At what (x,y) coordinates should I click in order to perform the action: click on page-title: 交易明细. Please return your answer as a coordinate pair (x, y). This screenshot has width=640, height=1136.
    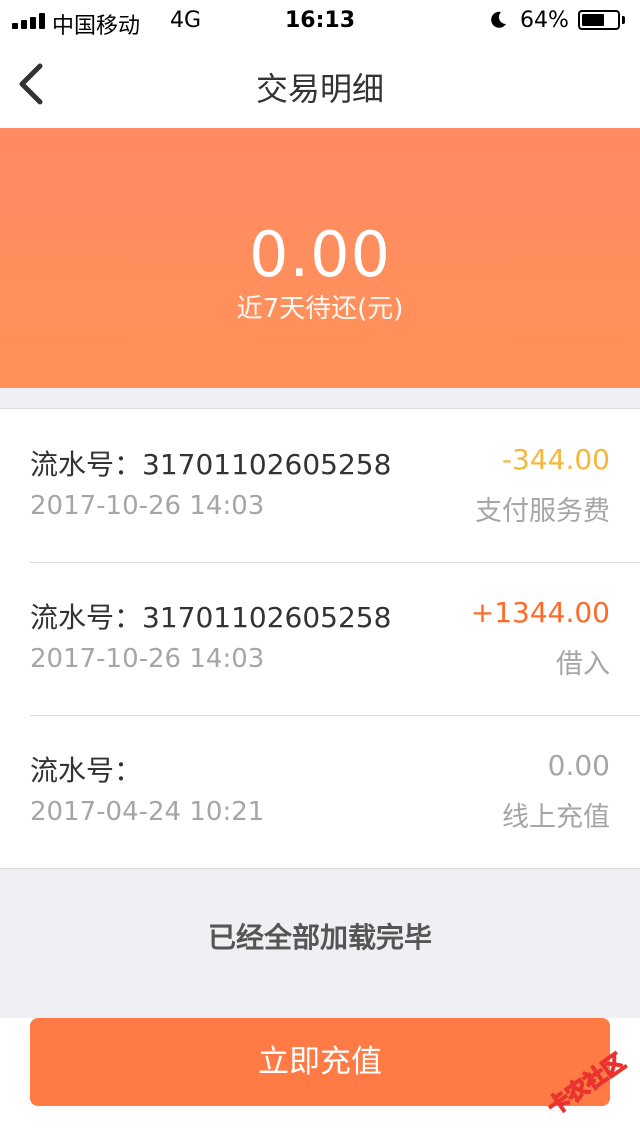
    Looking at the image, I should click on (319, 89).